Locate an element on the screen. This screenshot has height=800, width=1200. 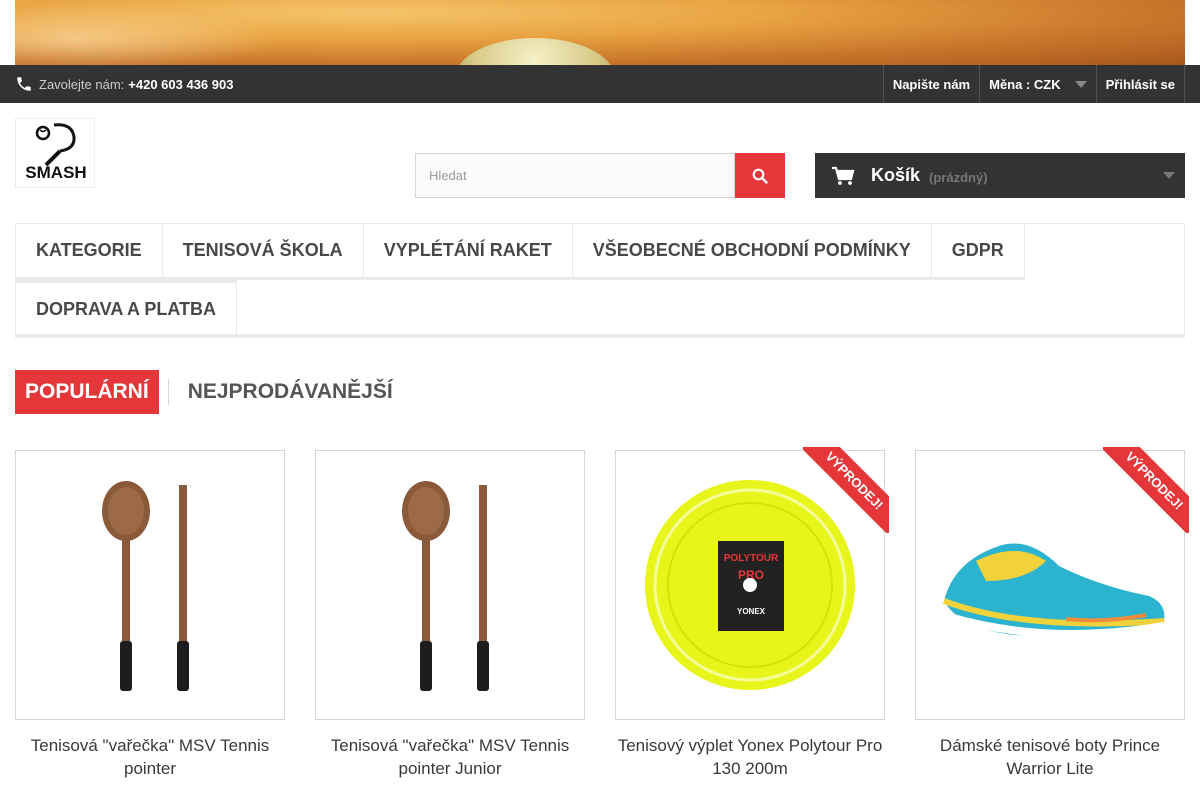
product-tabs: POPULÁRNÍ NEJPRODÁVANĚJŠÍ is located at coordinates (209, 392).